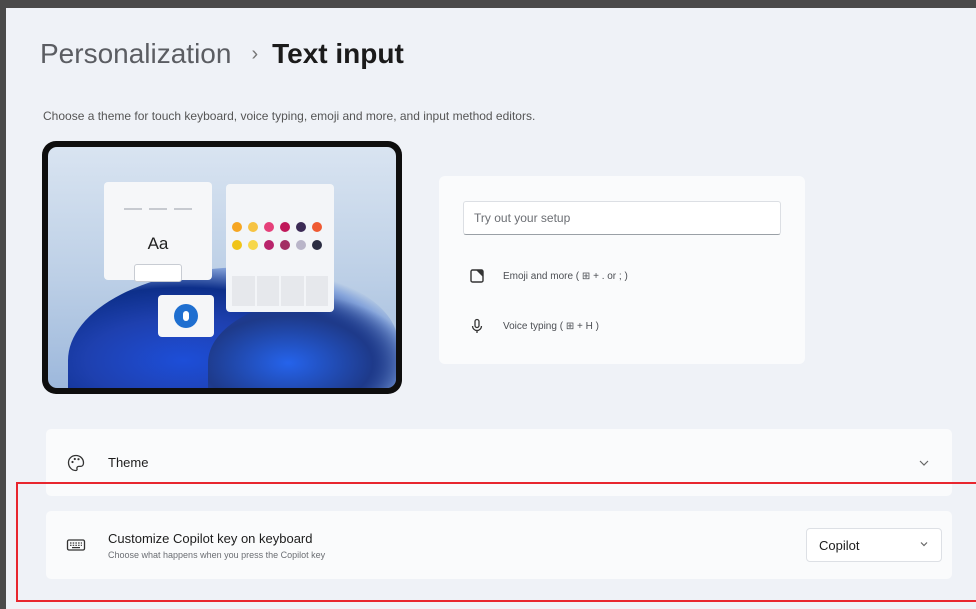  Describe the element at coordinates (338, 53) in the screenshot. I see `page-title: Text input` at that location.